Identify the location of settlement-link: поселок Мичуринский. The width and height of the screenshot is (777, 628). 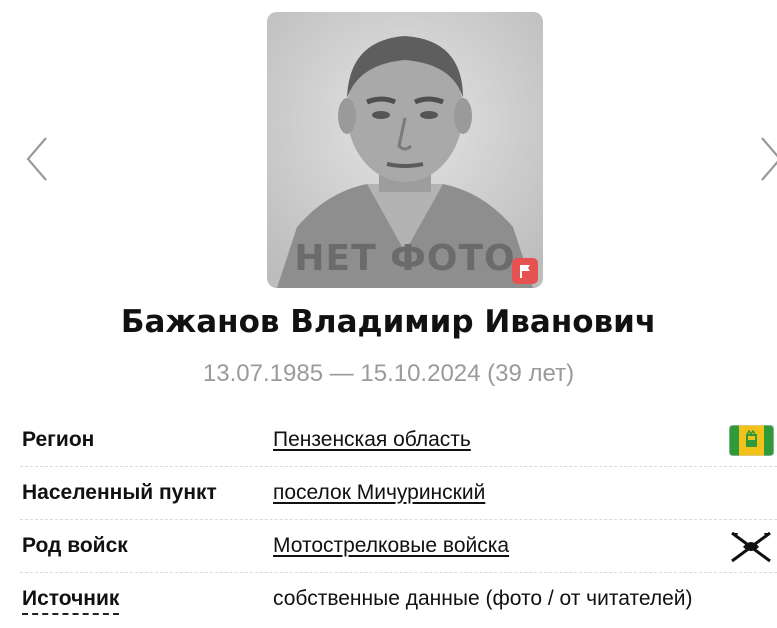
(379, 493).